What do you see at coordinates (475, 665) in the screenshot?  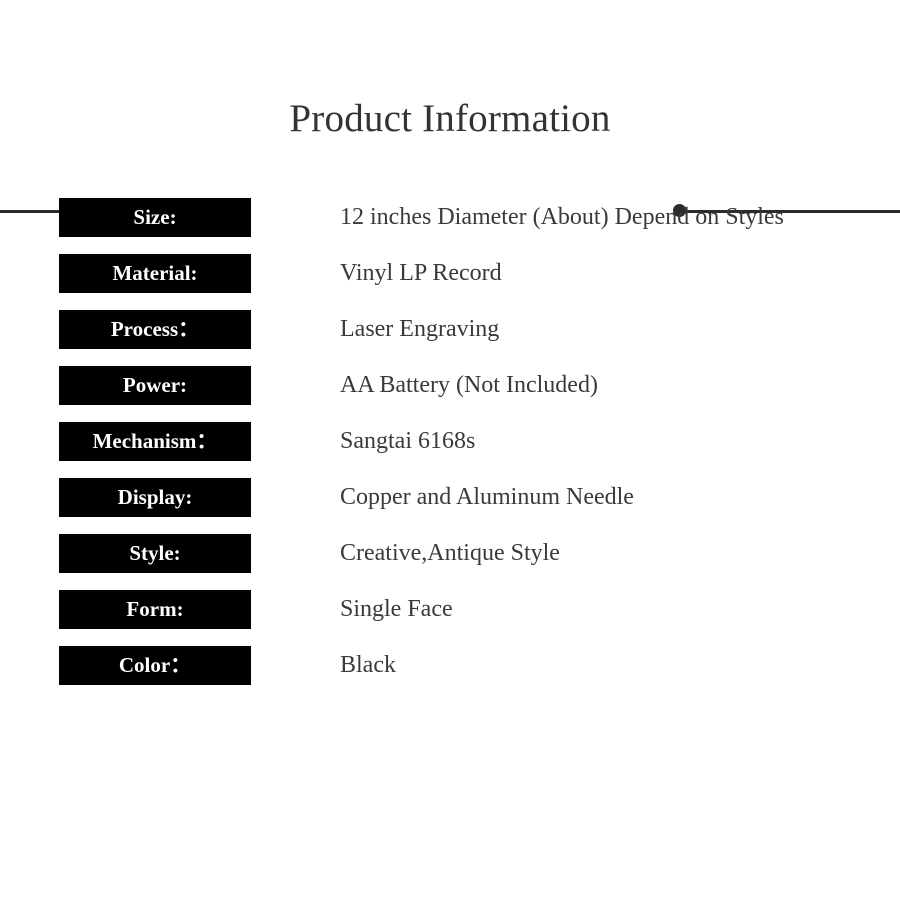 I see `table-row: Color： Black` at bounding box center [475, 665].